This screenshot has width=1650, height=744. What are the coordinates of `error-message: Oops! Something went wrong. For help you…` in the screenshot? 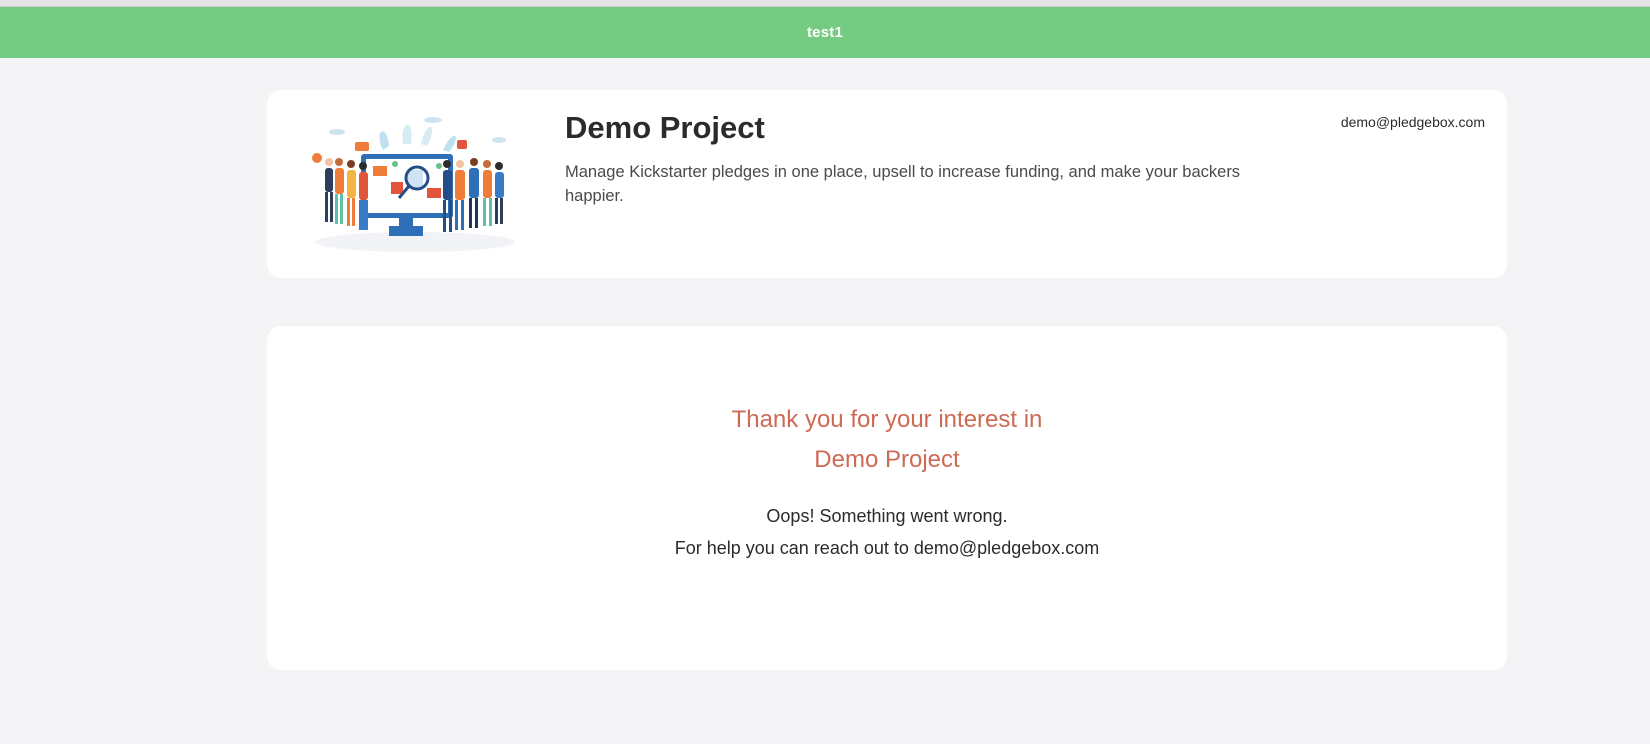 It's located at (887, 532).